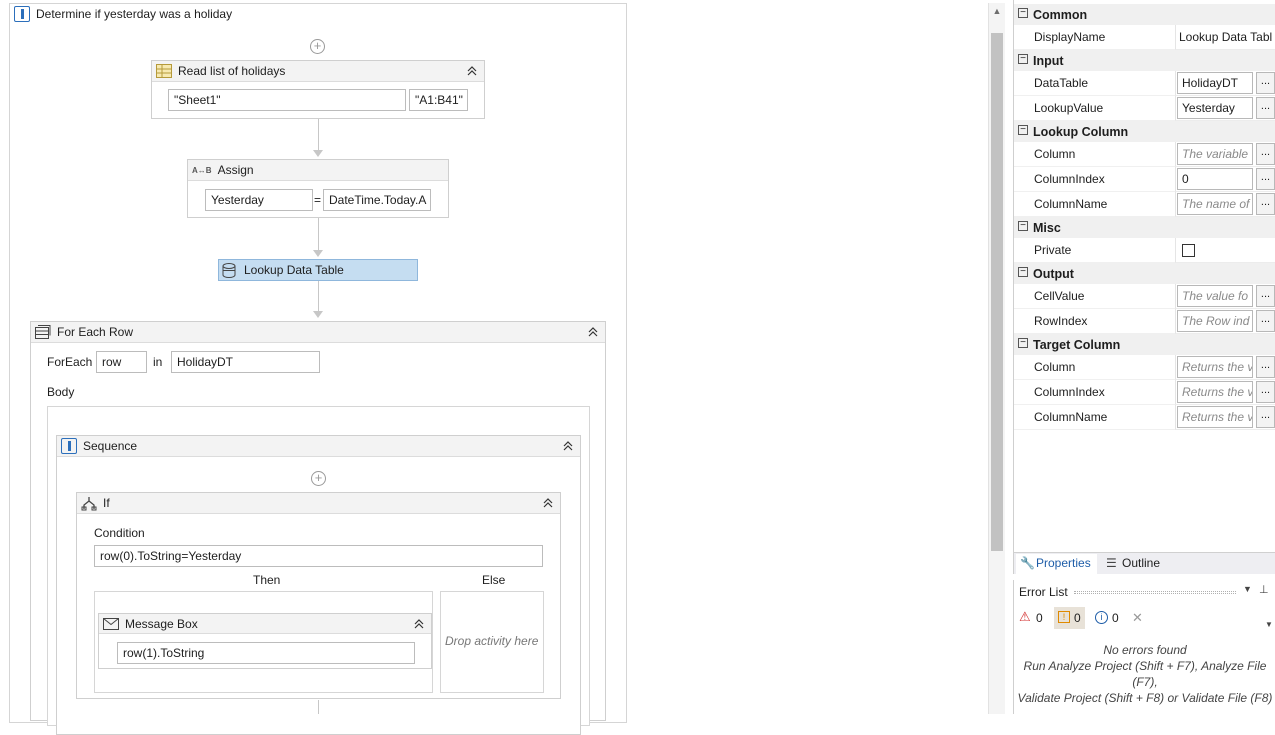 Image resolution: width=1275 pixels, height=735 pixels. Describe the element at coordinates (1188, 250) in the screenshot. I see `private-checkbox` at that location.